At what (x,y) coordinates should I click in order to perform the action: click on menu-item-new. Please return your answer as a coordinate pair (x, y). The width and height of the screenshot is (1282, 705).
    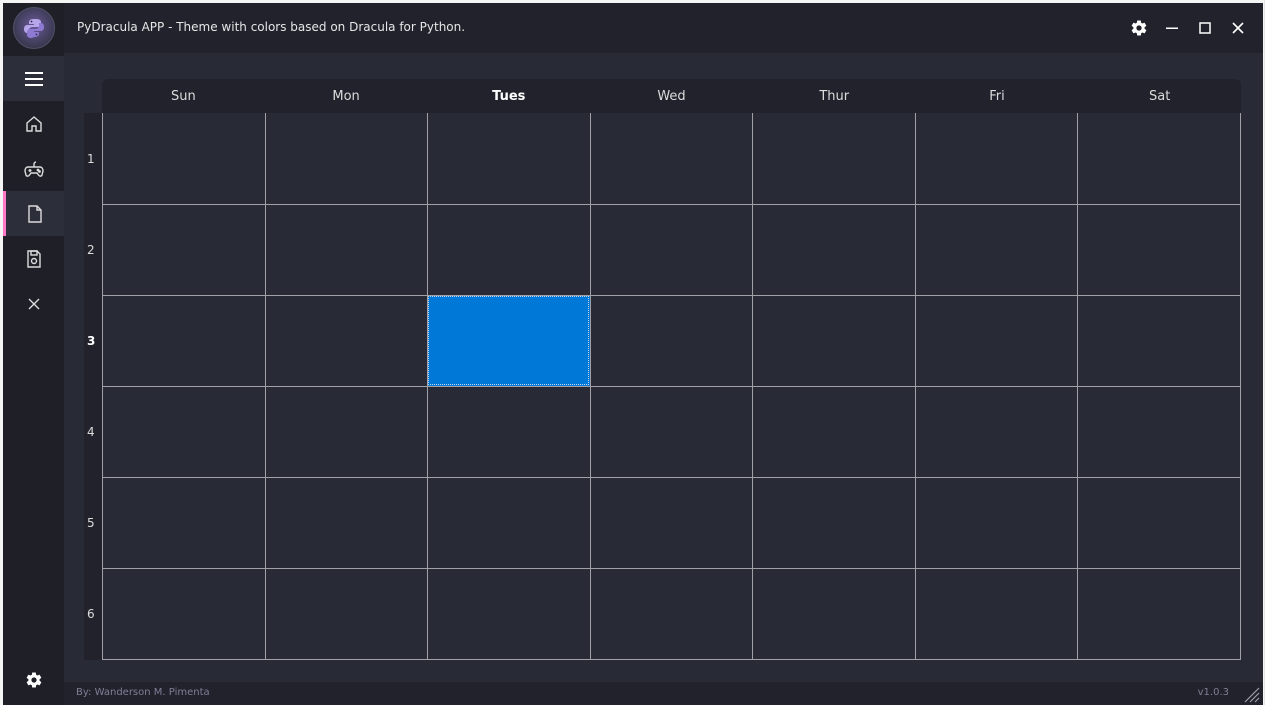
    Looking at the image, I should click on (33, 213).